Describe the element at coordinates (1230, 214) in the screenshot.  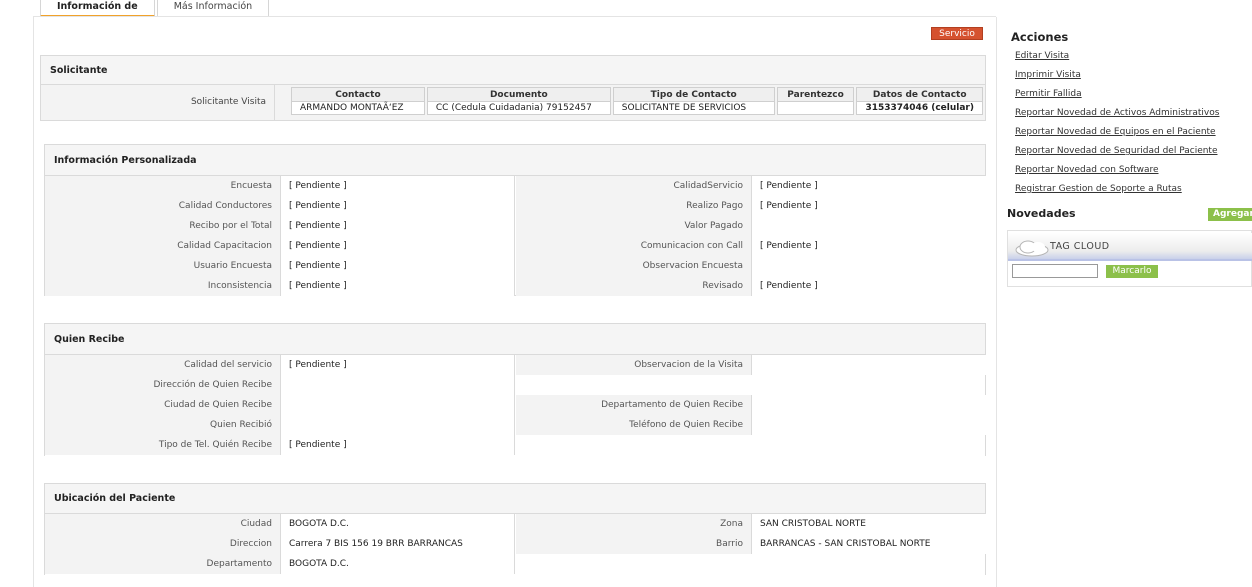
I see `agregar-button: Agregar` at that location.